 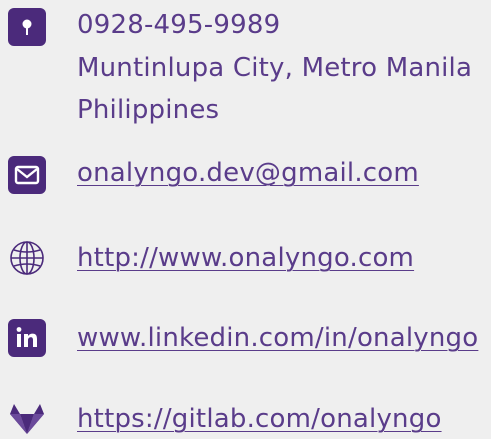 I want to click on email-row: onalyngo.dev@gmail.com, so click(x=245, y=175).